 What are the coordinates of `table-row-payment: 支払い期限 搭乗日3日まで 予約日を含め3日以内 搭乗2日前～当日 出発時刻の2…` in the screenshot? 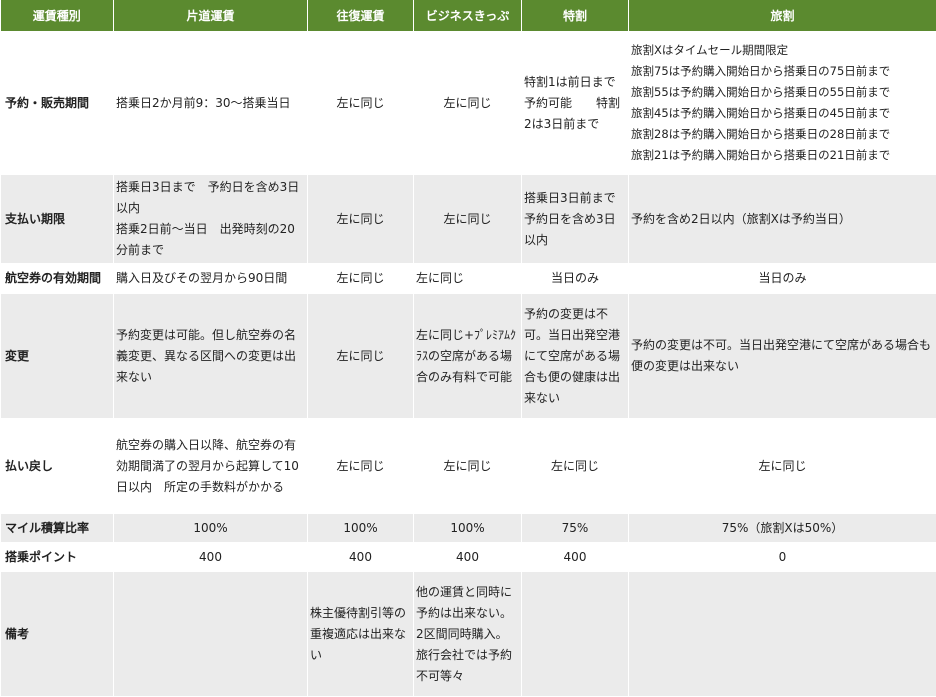 It's located at (468, 219).